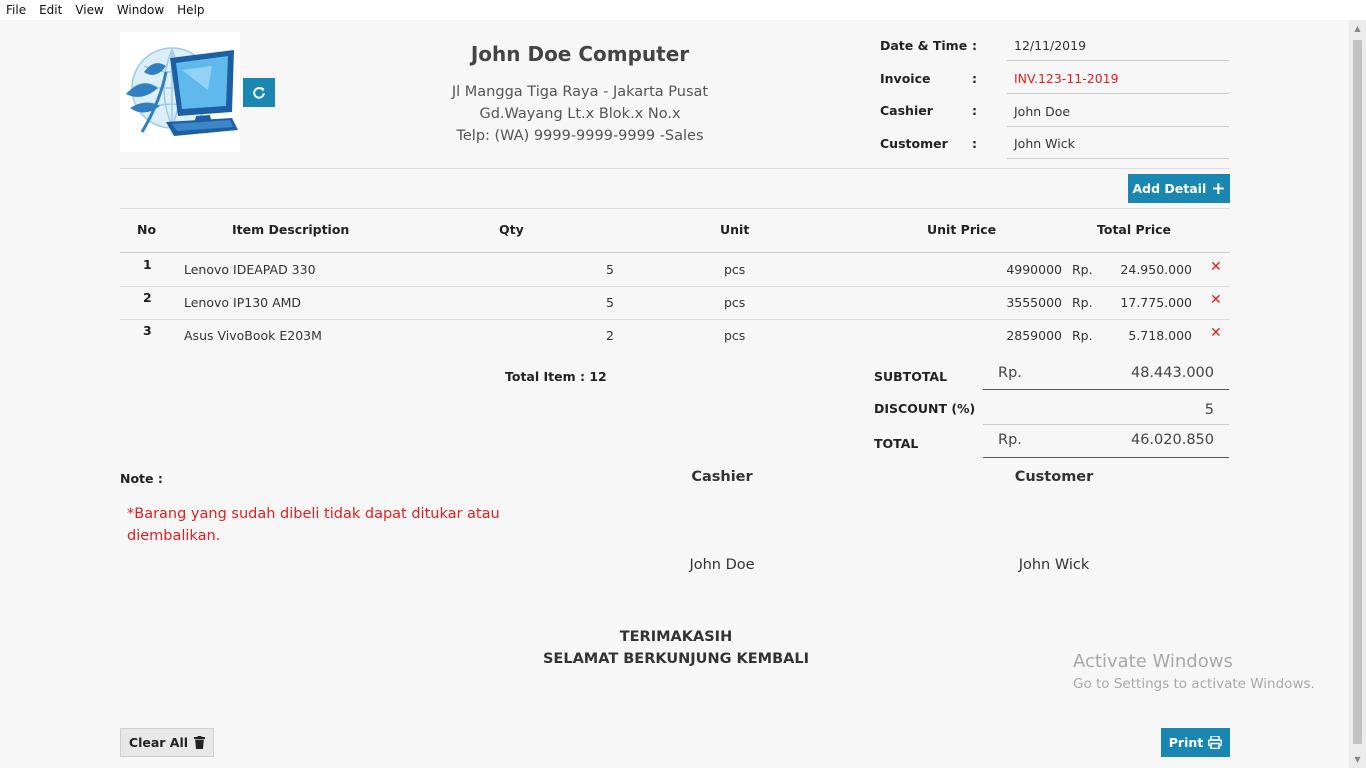 The image size is (1366, 768). I want to click on clear-all-button: Clear All, so click(167, 742).